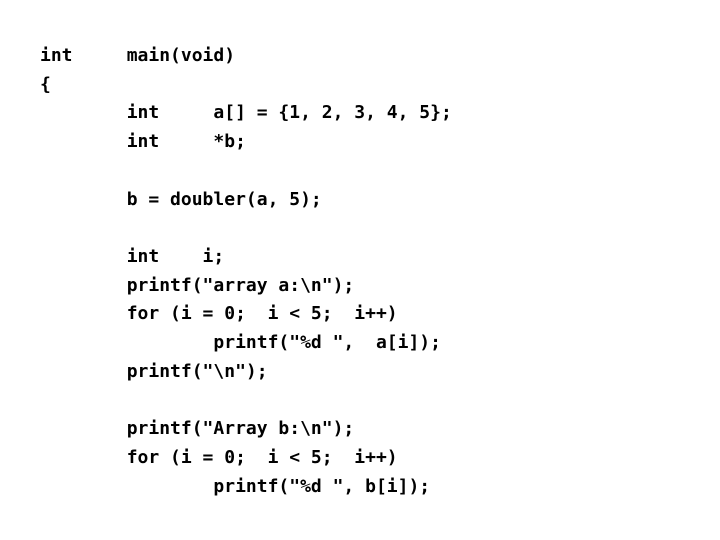 Image resolution: width=720 pixels, height=540 pixels. I want to click on code-line: {, so click(45, 84).